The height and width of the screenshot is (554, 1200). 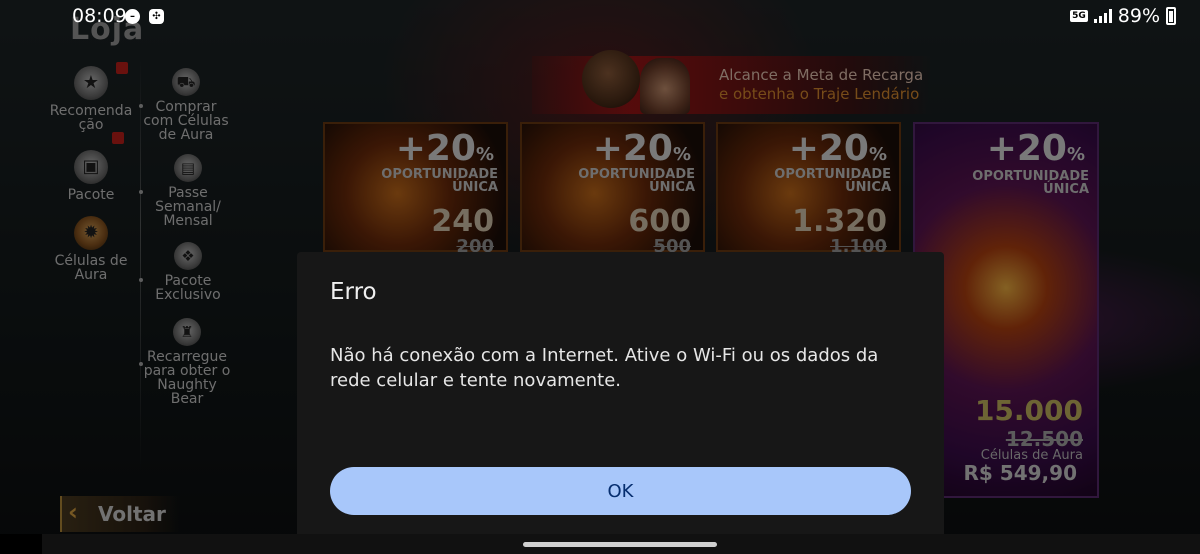 What do you see at coordinates (1079, 16) in the screenshot?
I see `network-type: 5G` at bounding box center [1079, 16].